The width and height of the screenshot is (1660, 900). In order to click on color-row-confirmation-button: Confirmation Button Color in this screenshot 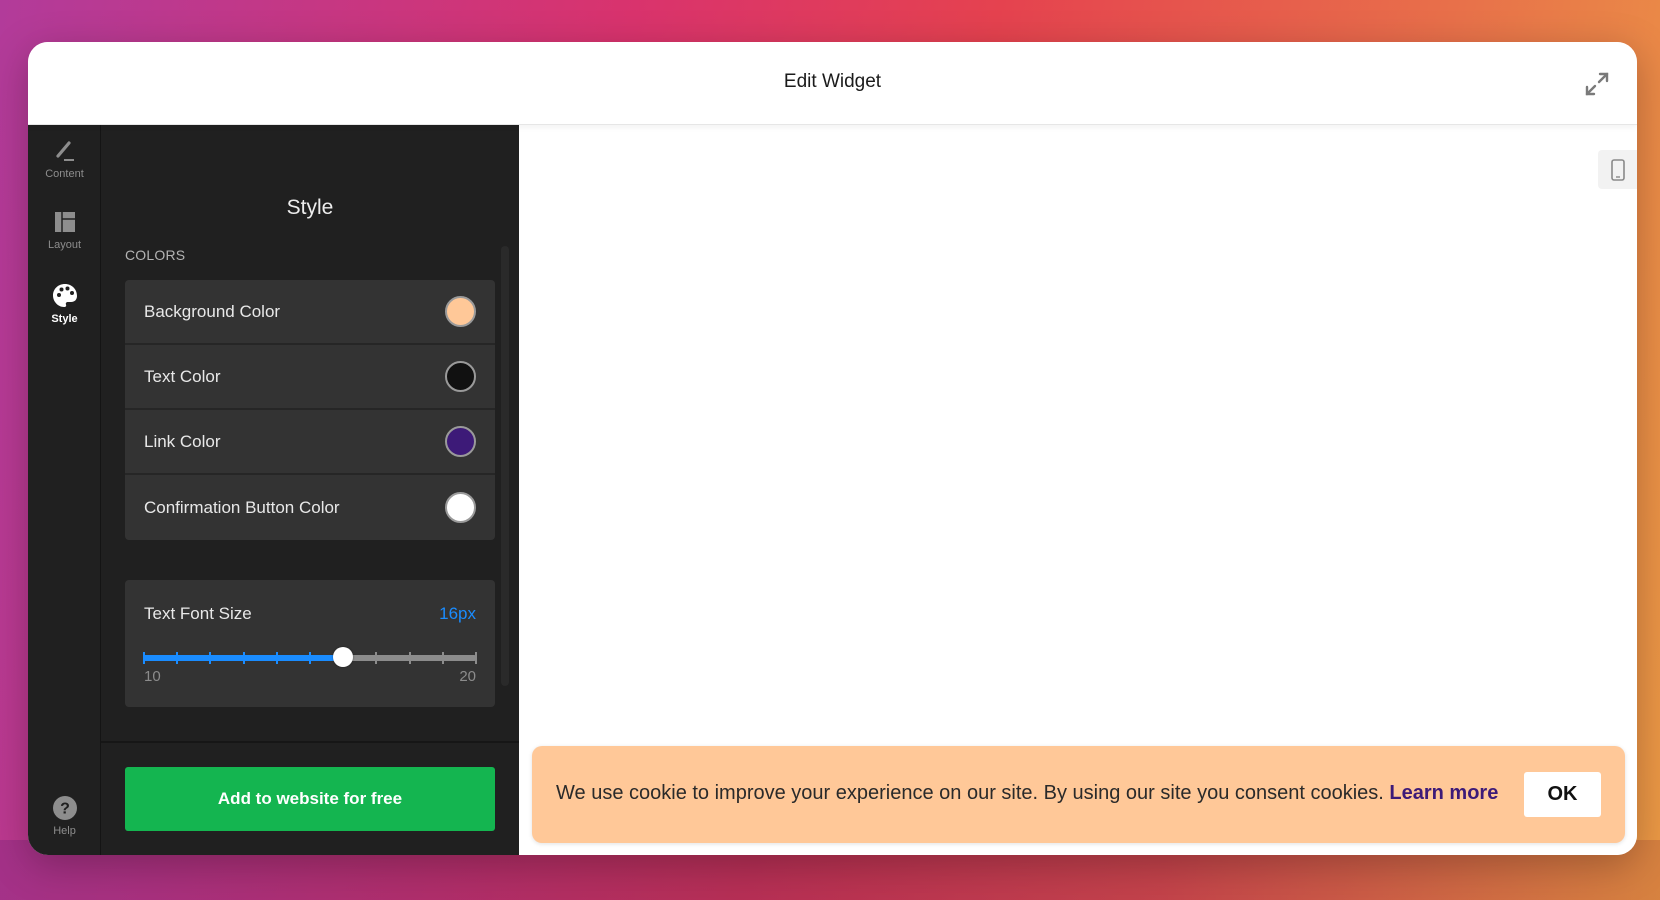, I will do `click(310, 507)`.